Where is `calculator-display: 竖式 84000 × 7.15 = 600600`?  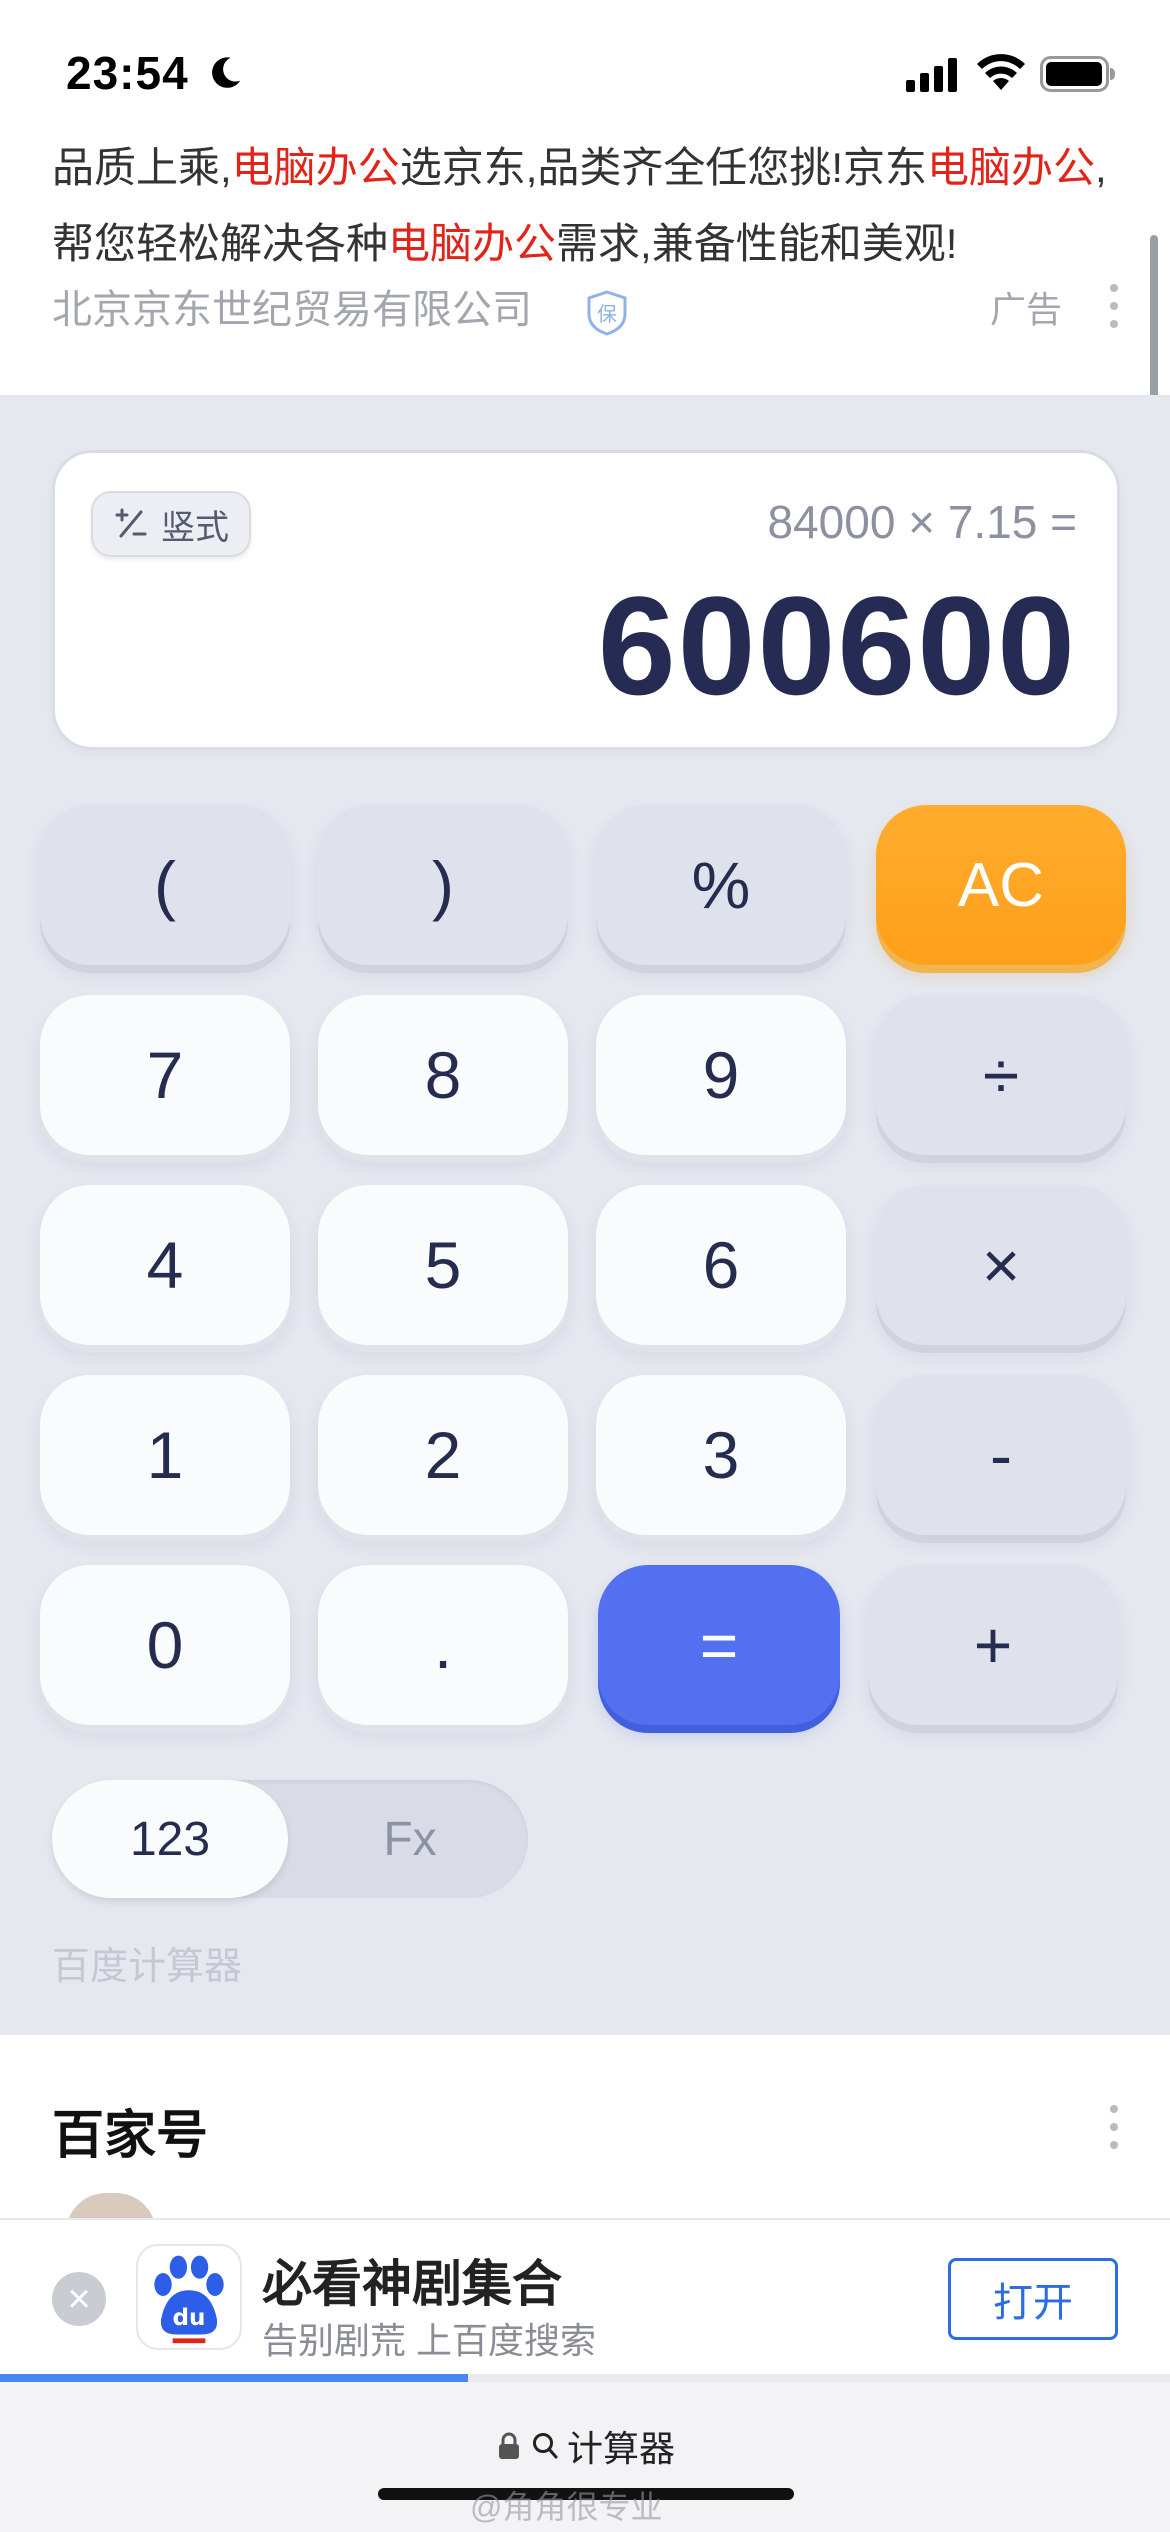
calculator-display: 竖式 84000 × 7.15 = 600600 is located at coordinates (586, 600).